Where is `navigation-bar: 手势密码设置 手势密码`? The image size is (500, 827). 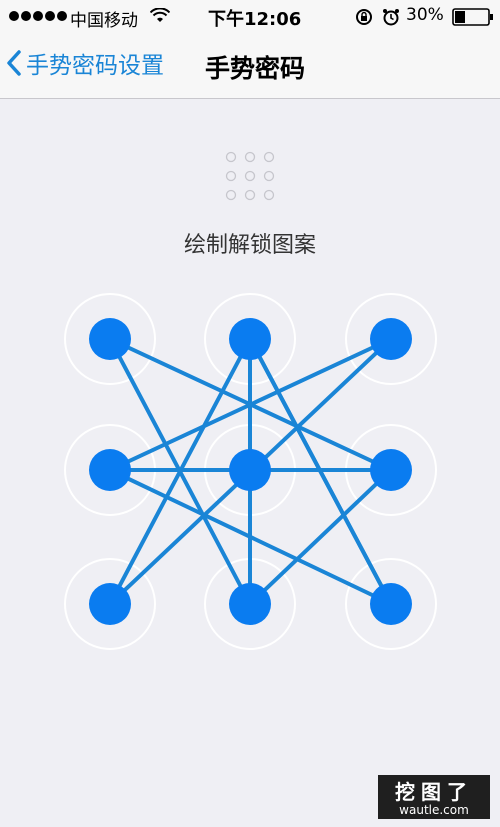
navigation-bar: 手势密码设置 手势密码 is located at coordinates (250, 66).